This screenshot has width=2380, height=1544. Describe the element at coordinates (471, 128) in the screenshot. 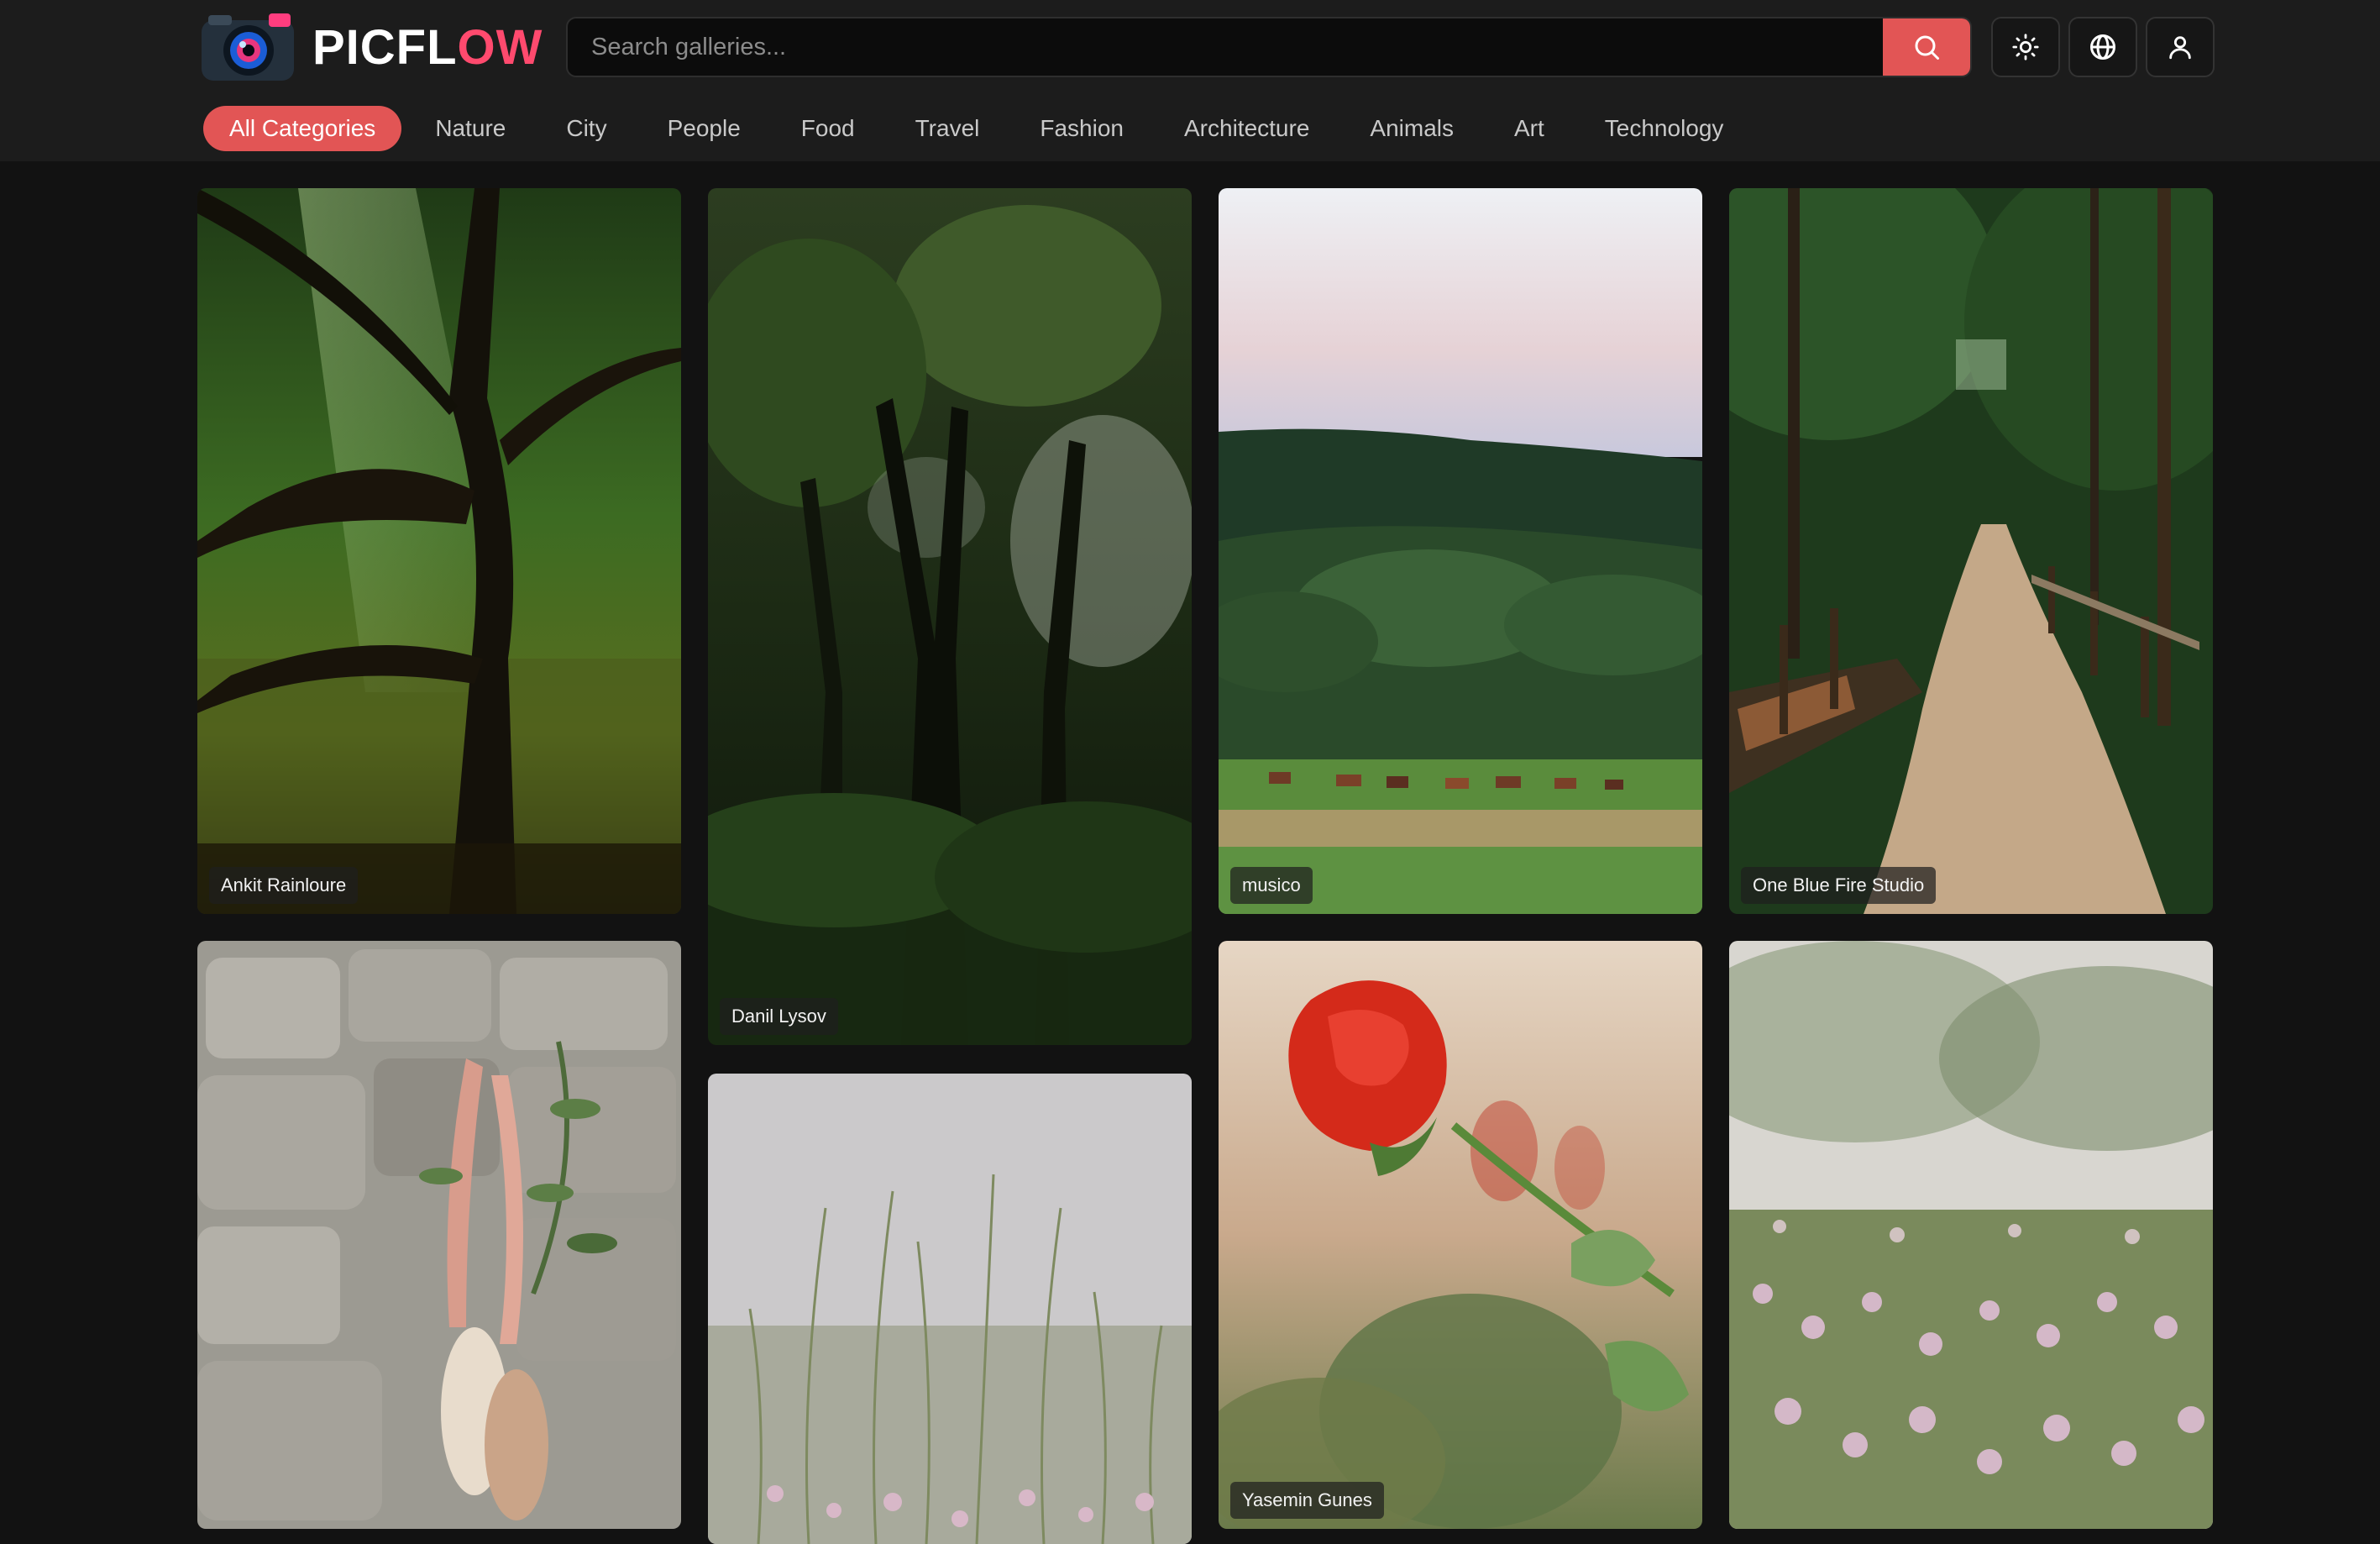

I see `category-nature: Nature` at that location.